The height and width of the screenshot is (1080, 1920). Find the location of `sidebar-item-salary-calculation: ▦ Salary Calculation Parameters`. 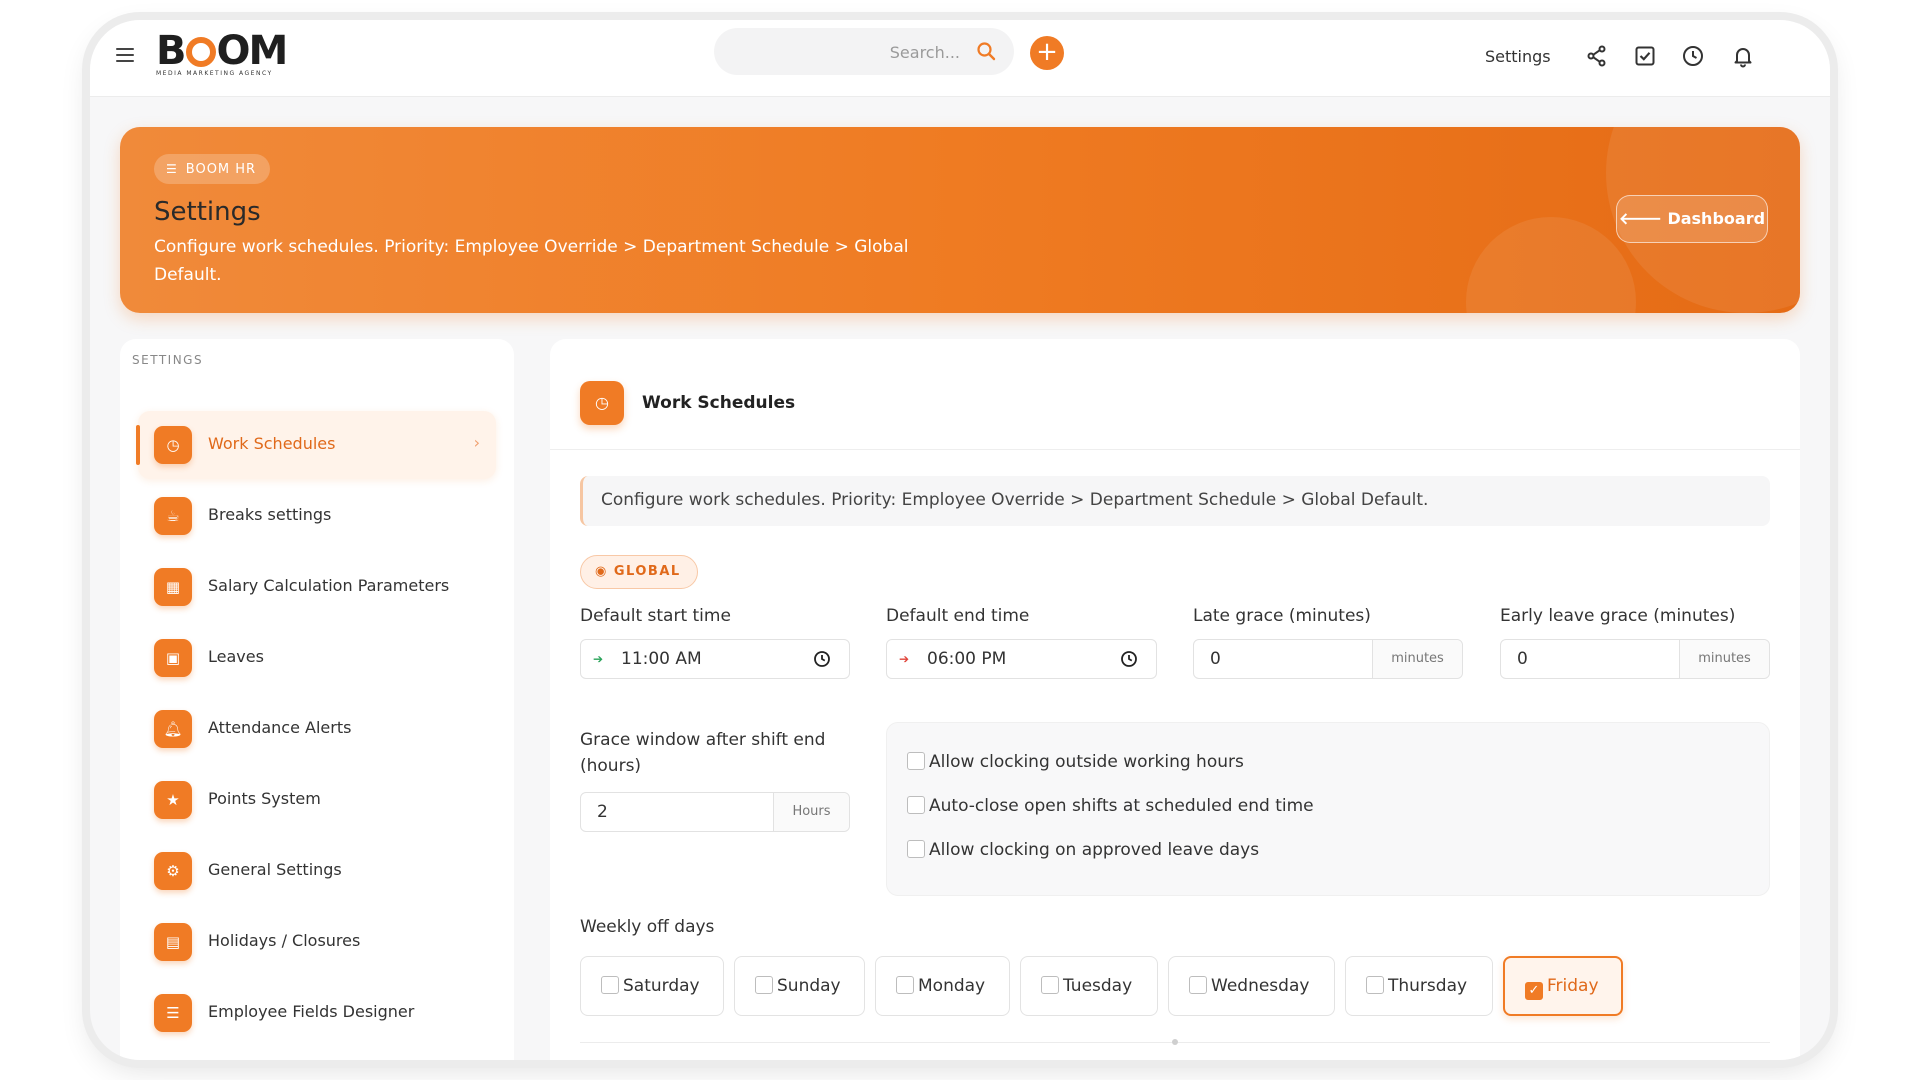

sidebar-item-salary-calculation: ▦ Salary Calculation Parameters is located at coordinates (317, 587).